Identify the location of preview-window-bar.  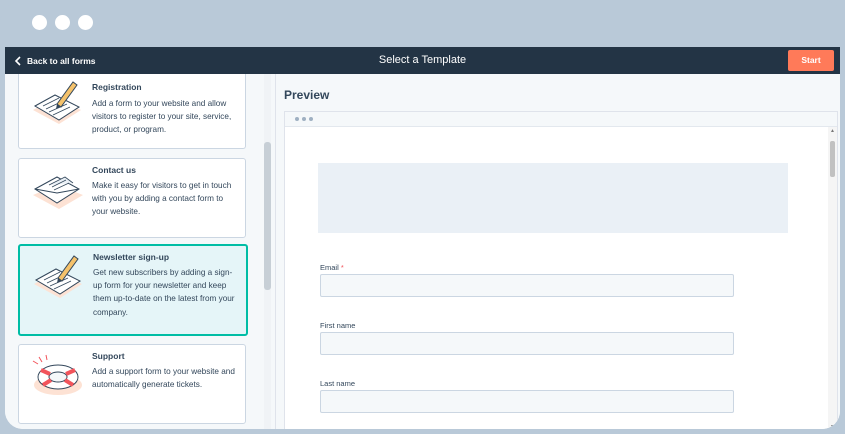
(561, 119).